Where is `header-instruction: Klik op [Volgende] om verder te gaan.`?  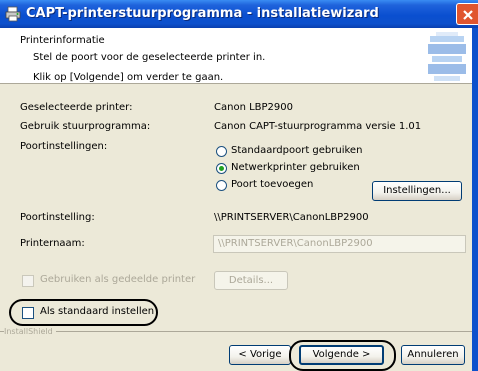
header-instruction: Klik op [Volgende] om verder te gaan. is located at coordinates (128, 77).